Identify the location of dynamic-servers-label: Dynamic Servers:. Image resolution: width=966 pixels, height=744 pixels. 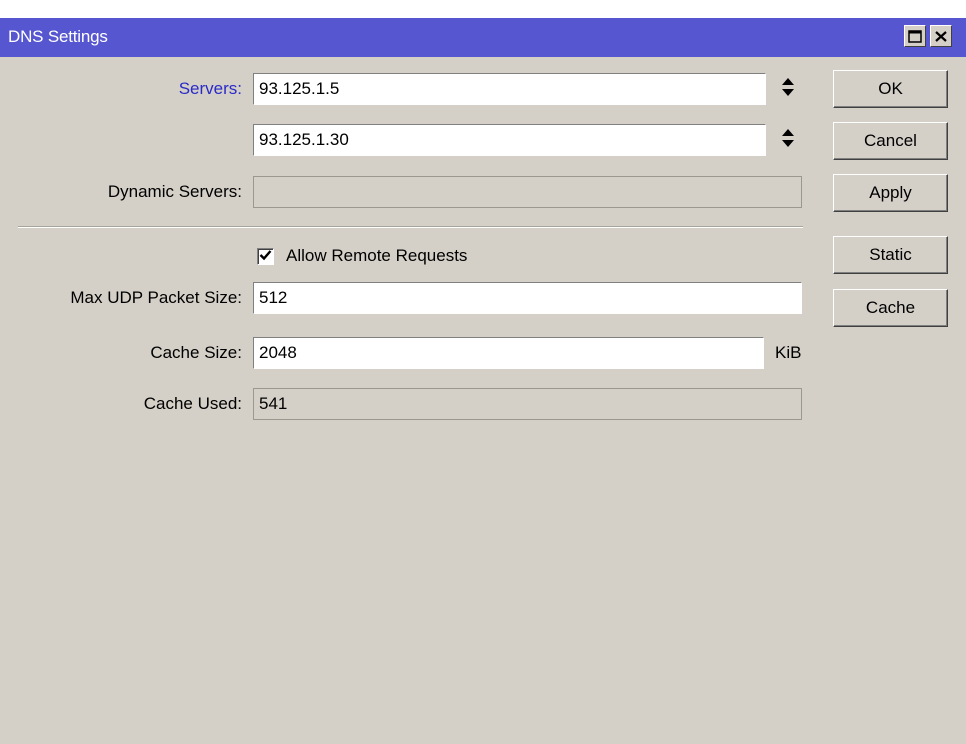
(174, 191).